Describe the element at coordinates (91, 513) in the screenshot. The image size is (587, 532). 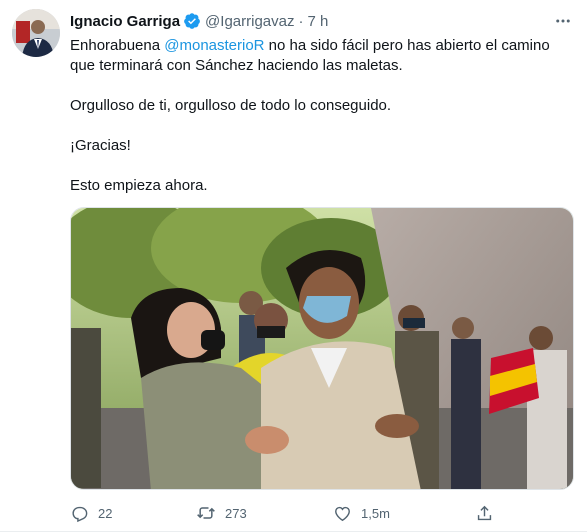
I see `reply-button: 22` at that location.